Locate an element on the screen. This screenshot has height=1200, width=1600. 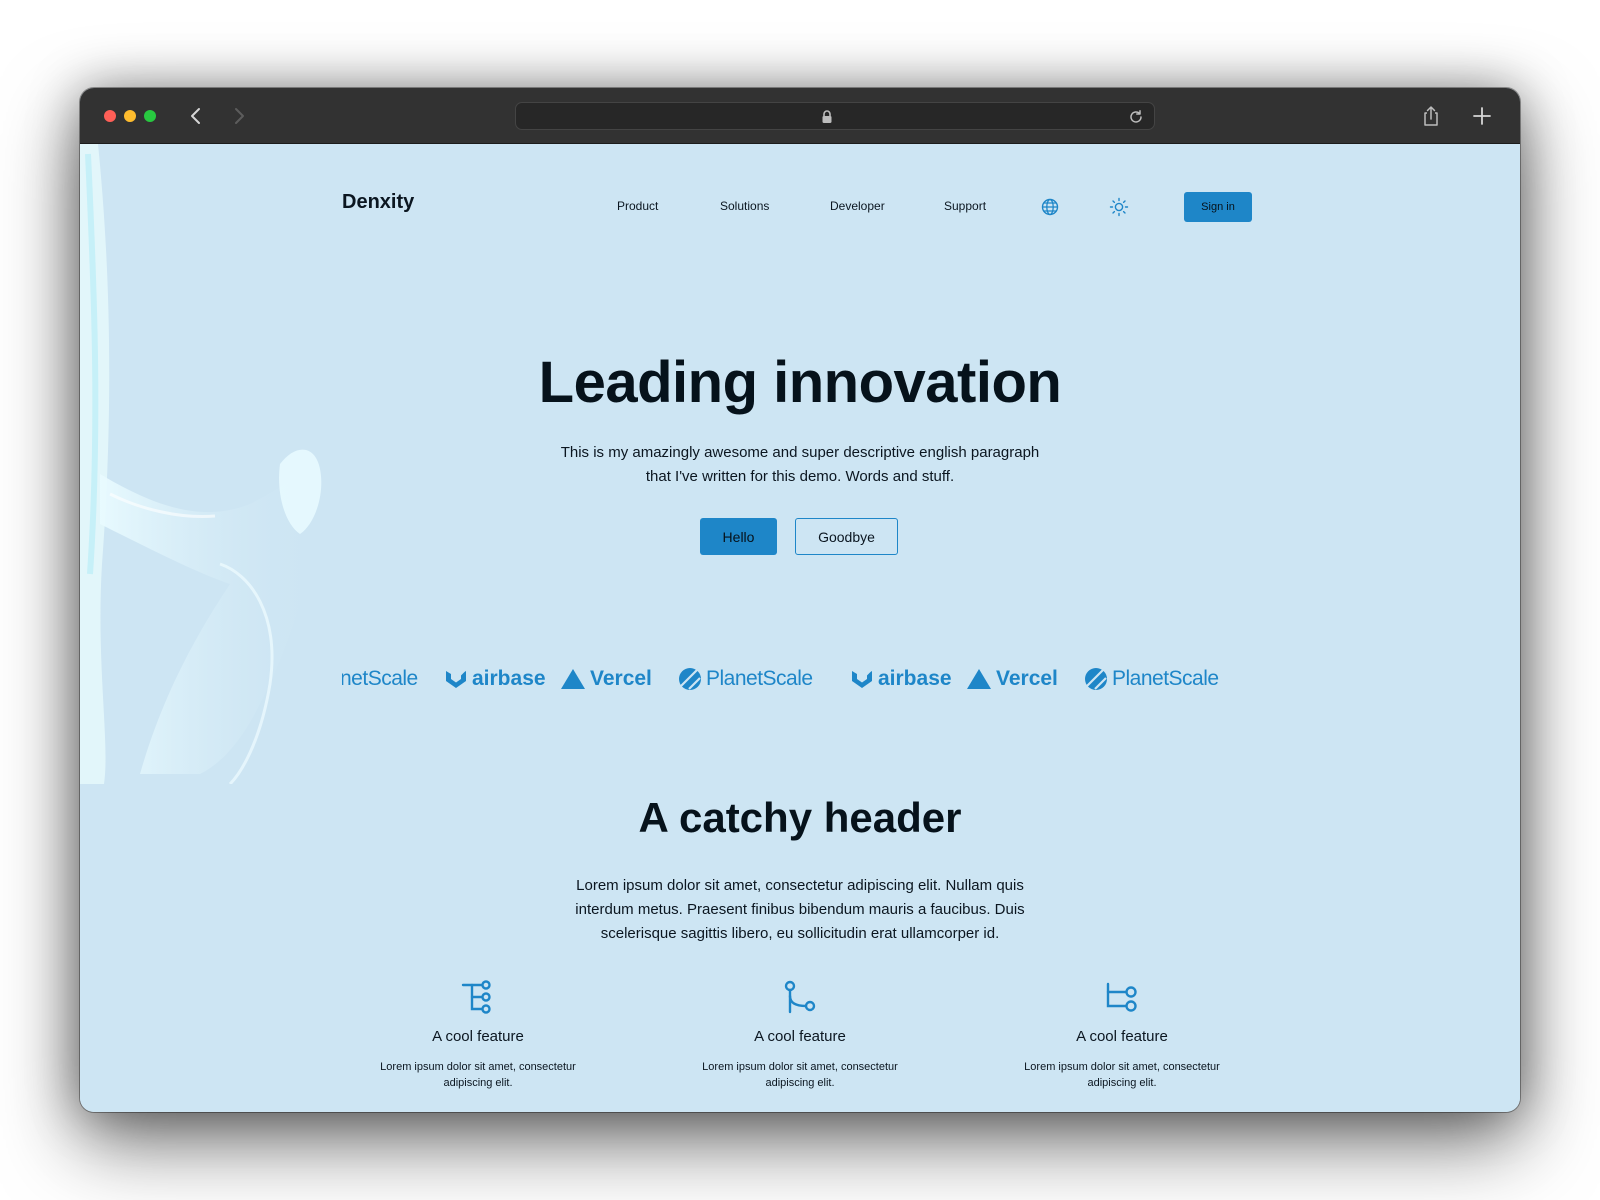
goodbye-button: Goodbye is located at coordinates (846, 536).